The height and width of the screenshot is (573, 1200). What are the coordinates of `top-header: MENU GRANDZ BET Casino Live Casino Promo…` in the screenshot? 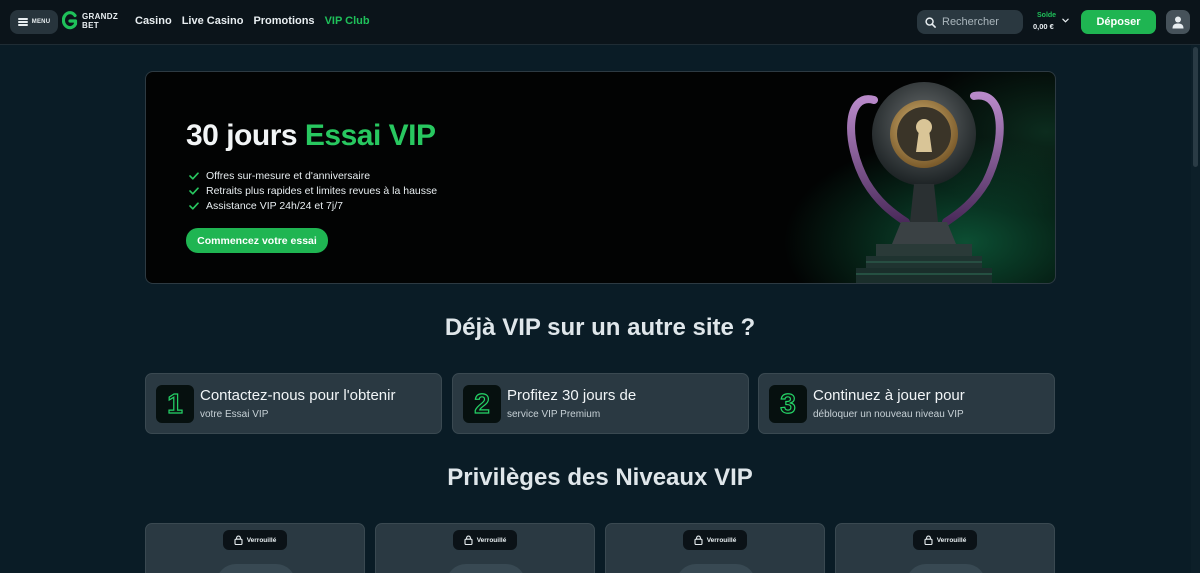 It's located at (600, 22).